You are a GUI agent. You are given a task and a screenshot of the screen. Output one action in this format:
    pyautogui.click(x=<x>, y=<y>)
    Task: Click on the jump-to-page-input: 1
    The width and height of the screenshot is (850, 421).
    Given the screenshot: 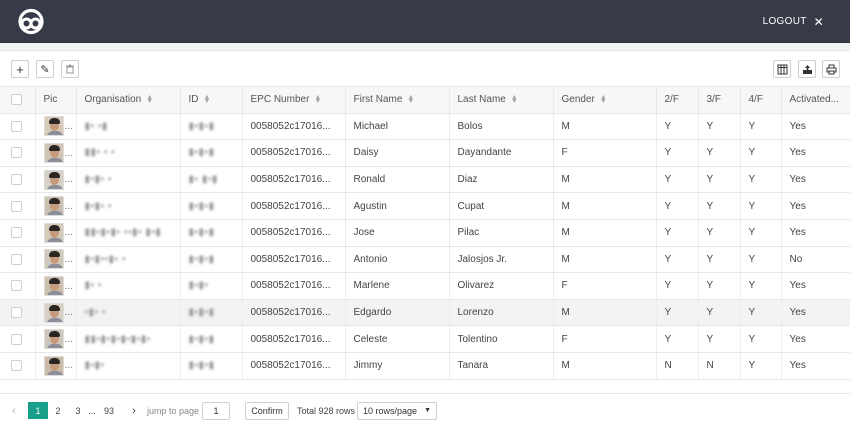 What is the action you would take?
    pyautogui.click(x=216, y=411)
    